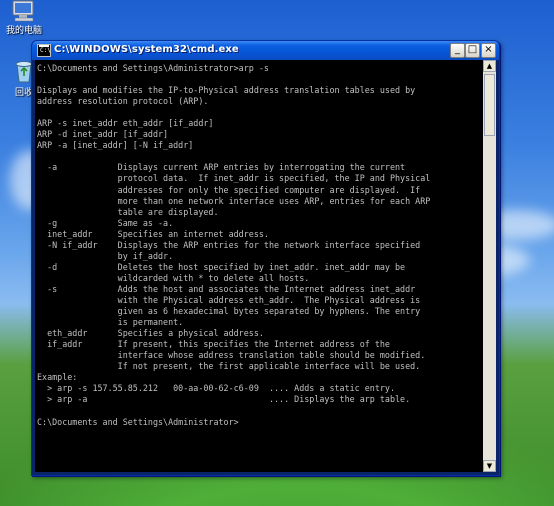 This screenshot has width=554, height=506. Describe the element at coordinates (265, 50) in the screenshot. I see `window-titlebar: C:\ C:\WINDOWS\system32\cmd.exe _ □ ×` at that location.